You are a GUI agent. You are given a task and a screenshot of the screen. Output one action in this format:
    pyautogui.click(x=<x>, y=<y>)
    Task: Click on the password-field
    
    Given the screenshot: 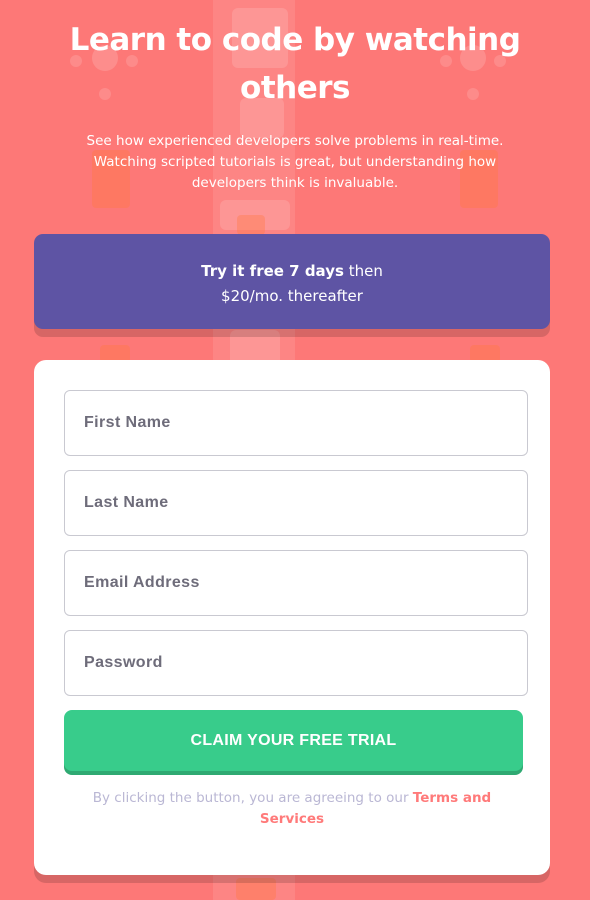 What is the action you would take?
    pyautogui.click(x=296, y=663)
    